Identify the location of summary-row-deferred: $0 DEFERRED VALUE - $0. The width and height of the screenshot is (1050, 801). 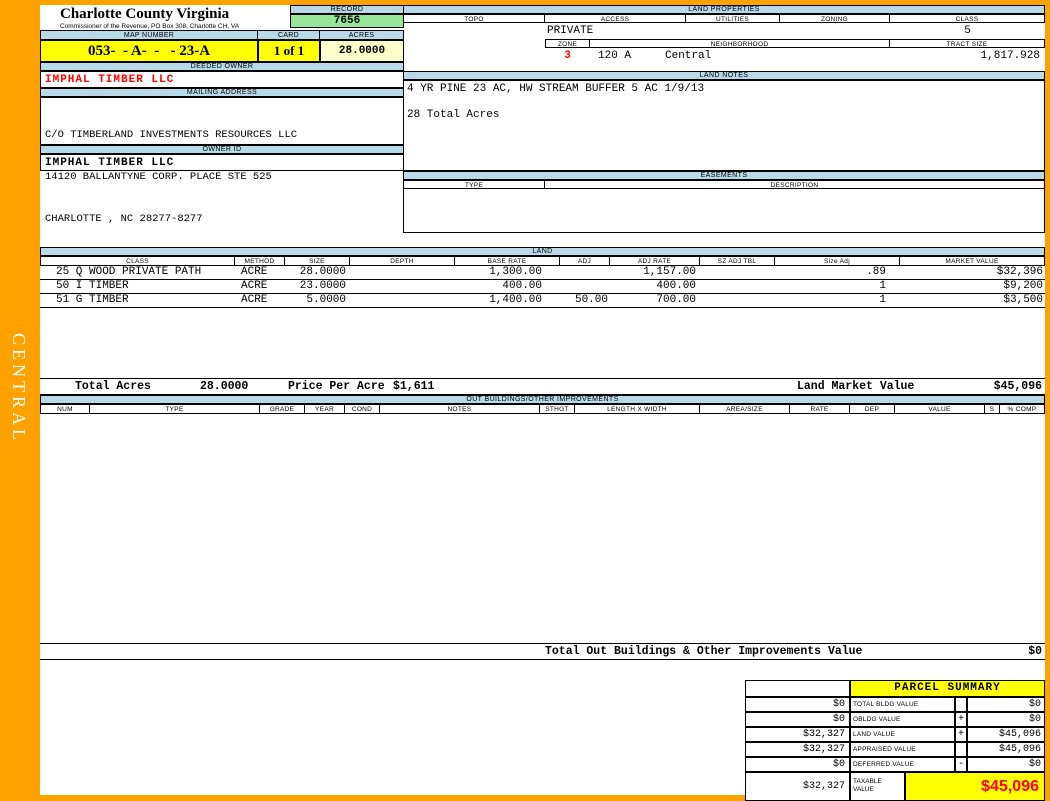
(895, 764).